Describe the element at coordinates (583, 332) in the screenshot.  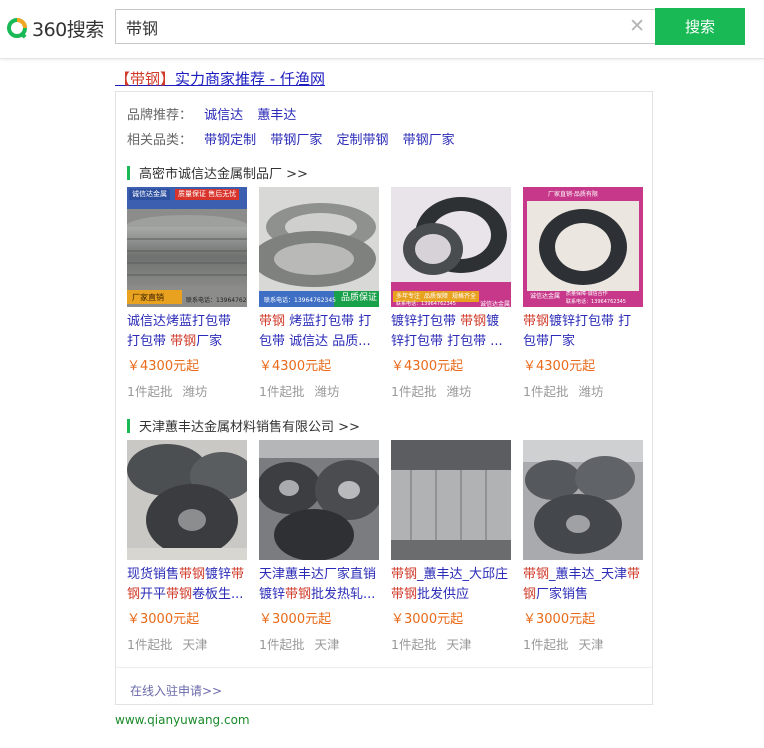
I see `product-name-link: 带钢镀锌打包带 打包带厂家` at that location.